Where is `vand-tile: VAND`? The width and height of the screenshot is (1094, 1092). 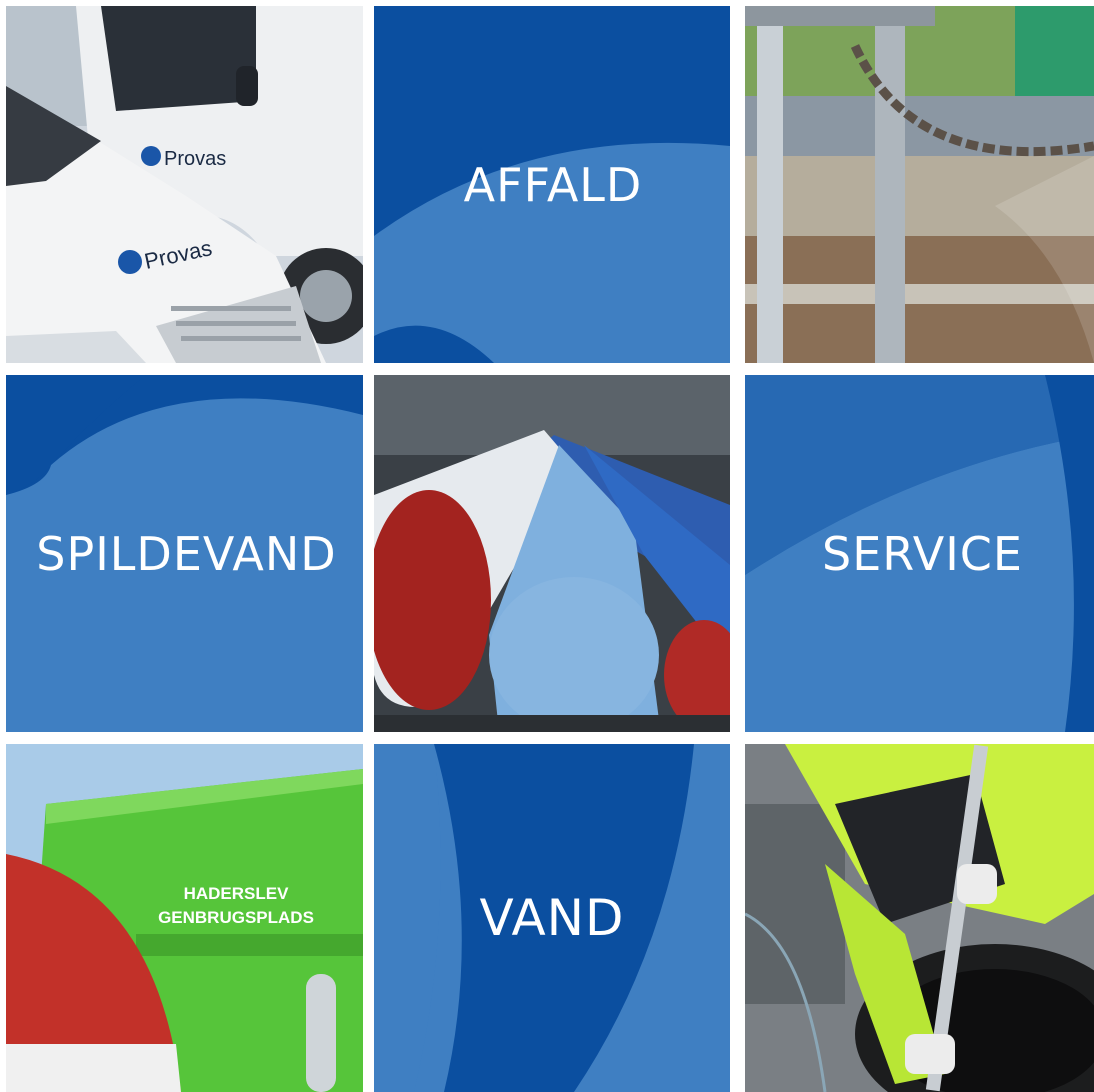
vand-tile: VAND is located at coordinates (552, 918).